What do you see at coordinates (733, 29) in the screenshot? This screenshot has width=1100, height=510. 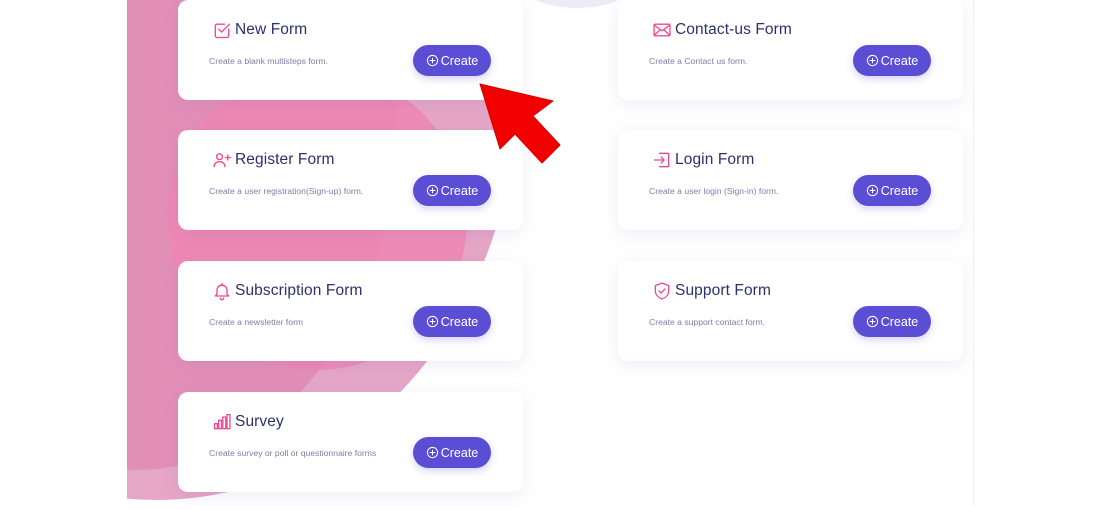 I see `card-title-text: Contact-us Form` at bounding box center [733, 29].